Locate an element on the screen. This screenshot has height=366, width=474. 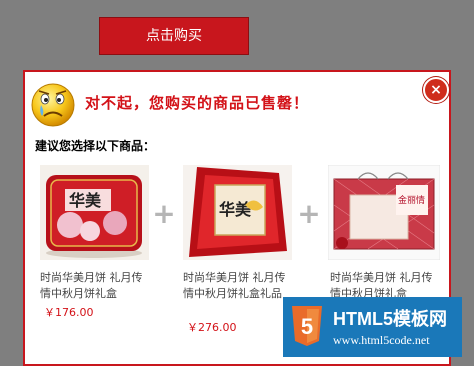
product-image-2: 华美 is located at coordinates (237, 212).